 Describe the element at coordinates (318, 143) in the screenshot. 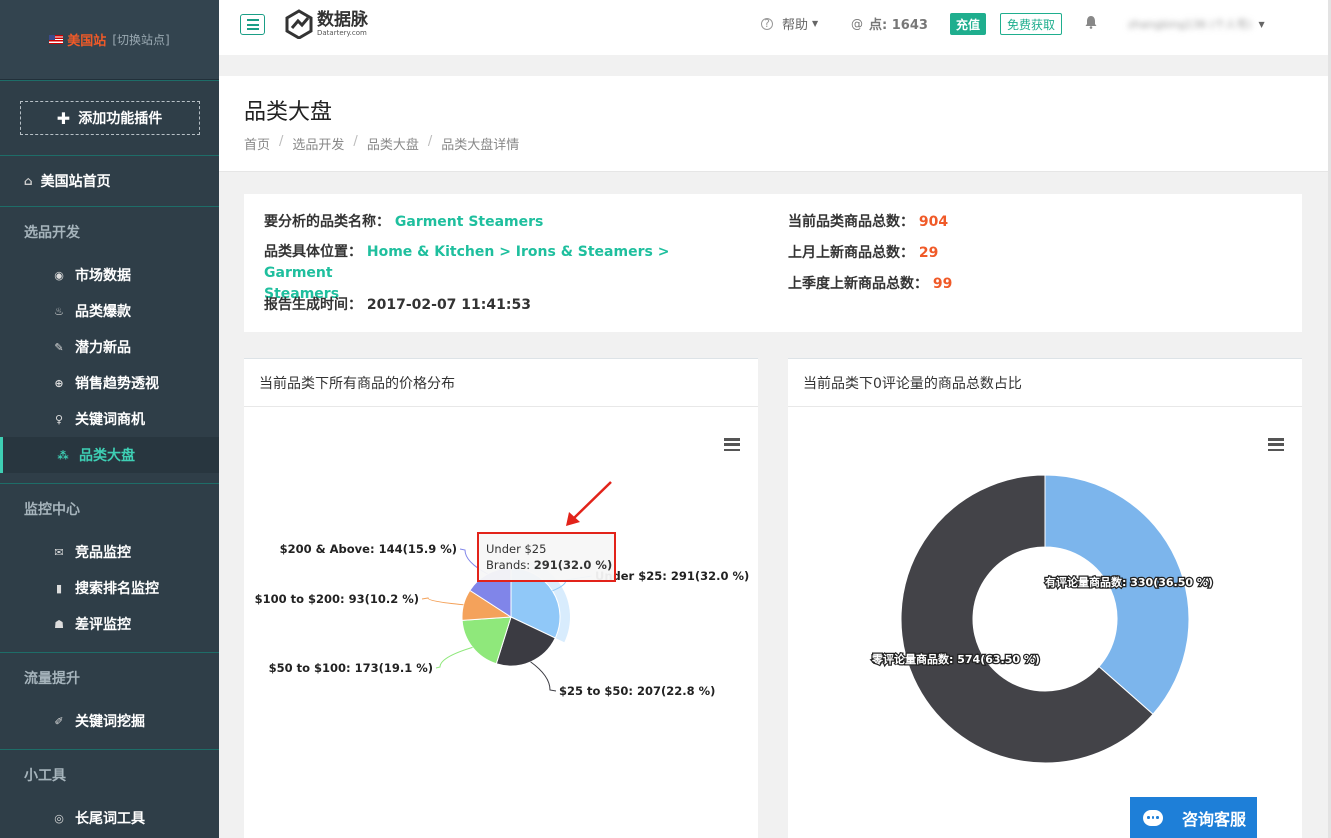

I see `breadcrumb-item: 选品开发` at that location.